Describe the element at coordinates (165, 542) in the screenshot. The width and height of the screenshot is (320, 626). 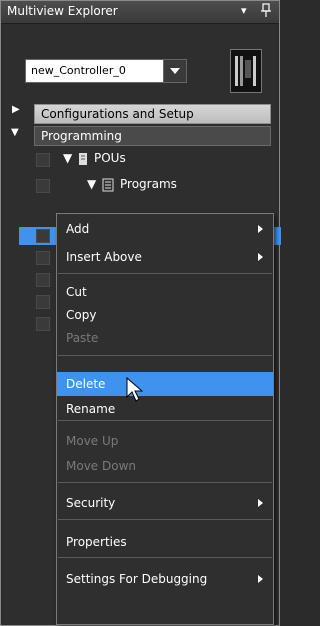
I see `menu-item-properties: Properties` at that location.